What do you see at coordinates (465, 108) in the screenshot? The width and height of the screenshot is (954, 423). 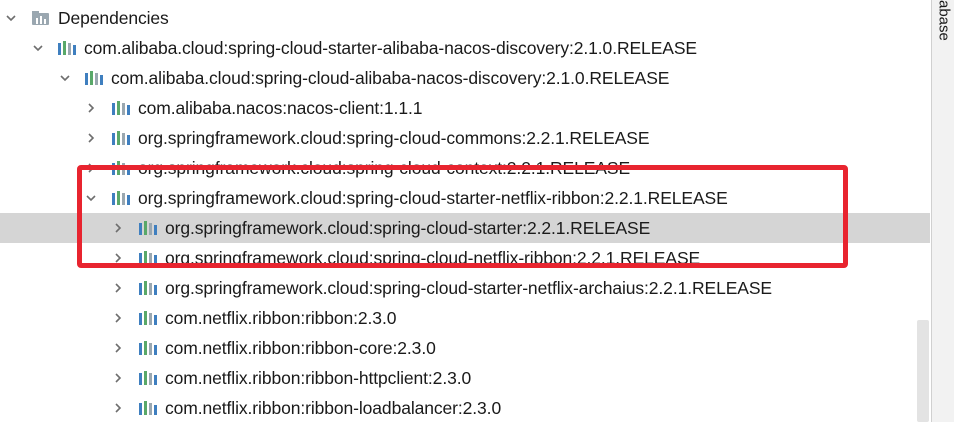 I see `tree-node-dependency: com.alibaba.nacos:nacos-client:1.1.1` at bounding box center [465, 108].